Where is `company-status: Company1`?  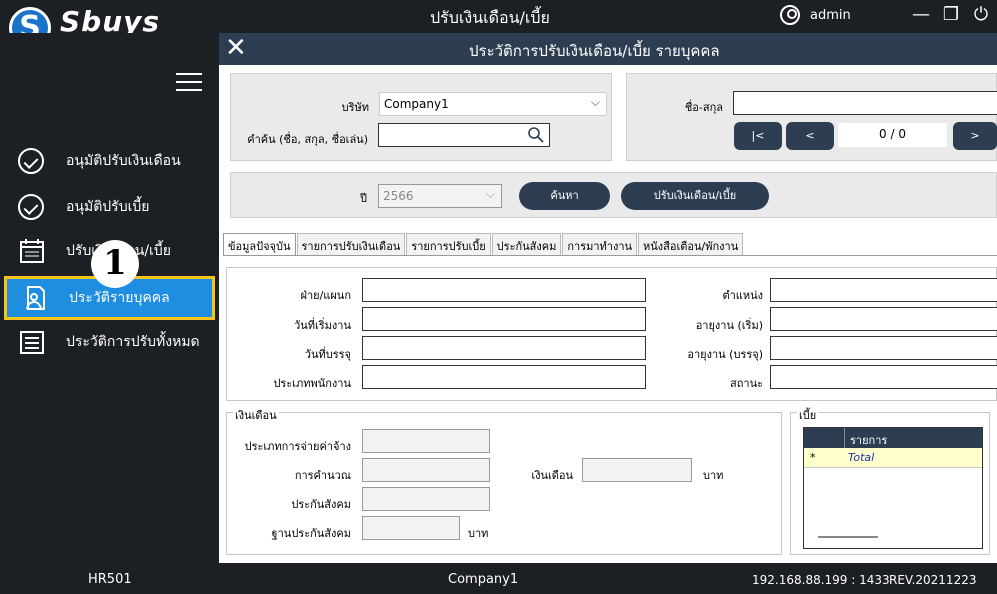 company-status: Company1 is located at coordinates (483, 579).